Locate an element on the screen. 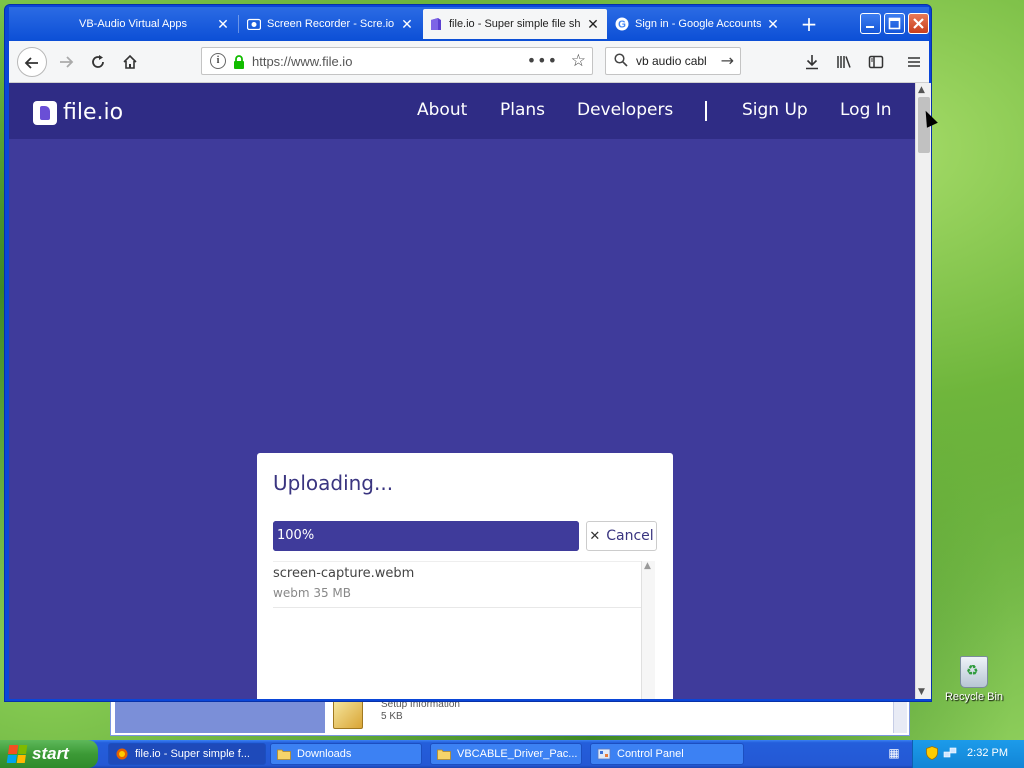 The image size is (1024, 768). fileio-logo: file.io is located at coordinates (78, 112).